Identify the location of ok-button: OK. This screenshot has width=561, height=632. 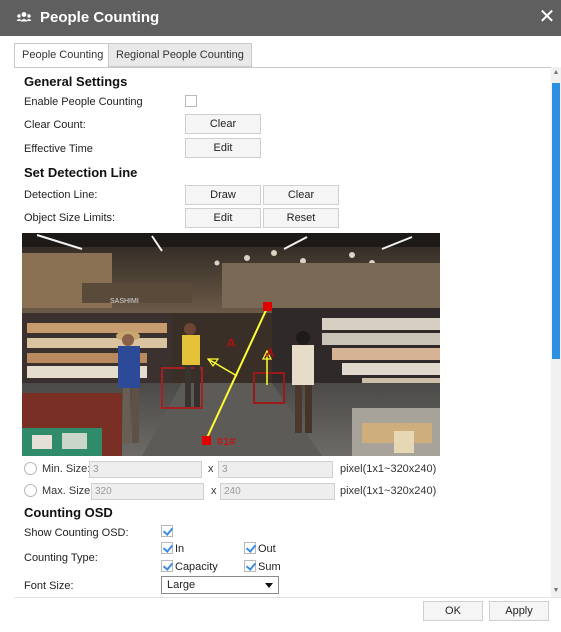
(453, 611).